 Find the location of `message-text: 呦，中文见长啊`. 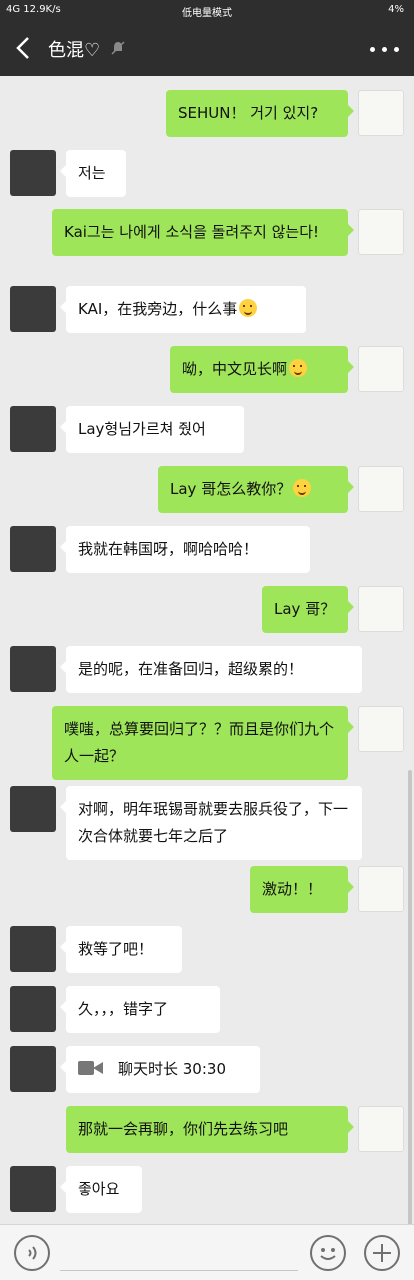

message-text: 呦，中文见长啊 is located at coordinates (235, 369).